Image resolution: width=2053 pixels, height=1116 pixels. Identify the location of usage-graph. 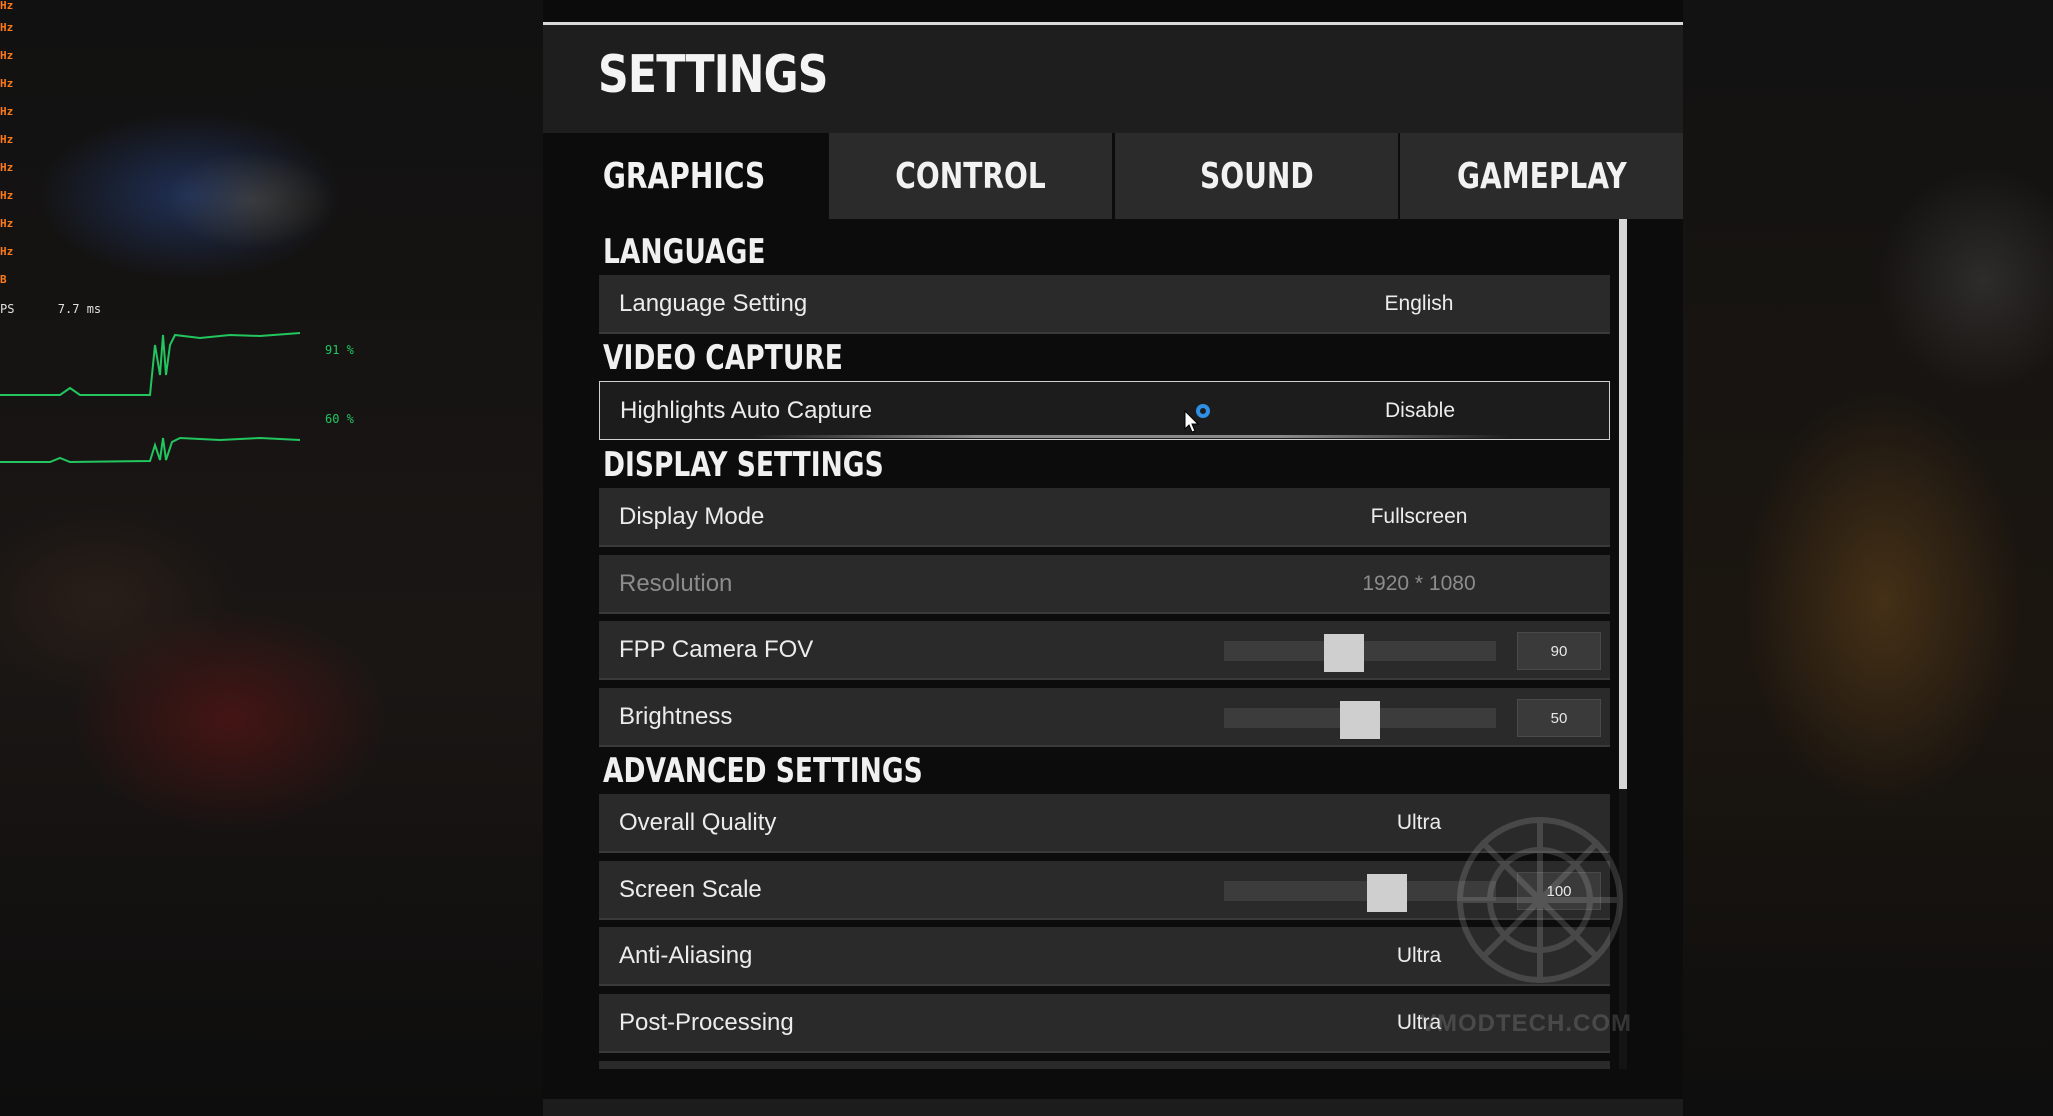
(150, 398).